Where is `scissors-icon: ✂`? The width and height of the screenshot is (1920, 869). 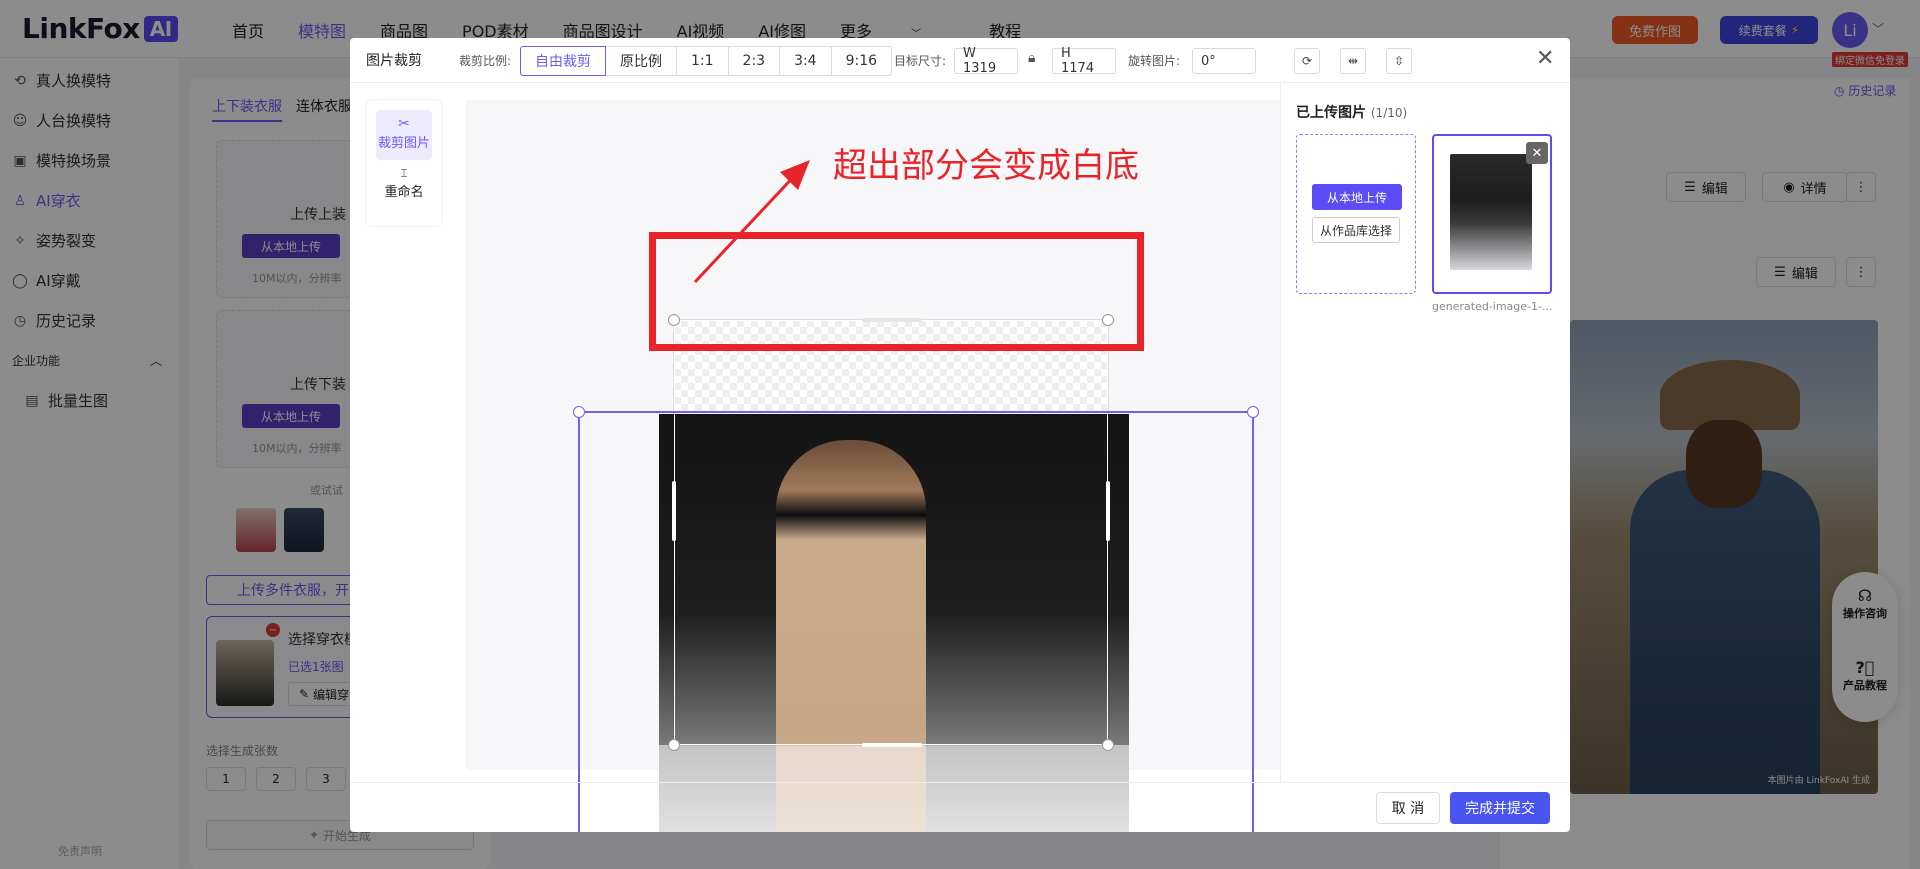 scissors-icon: ✂ is located at coordinates (404, 124).